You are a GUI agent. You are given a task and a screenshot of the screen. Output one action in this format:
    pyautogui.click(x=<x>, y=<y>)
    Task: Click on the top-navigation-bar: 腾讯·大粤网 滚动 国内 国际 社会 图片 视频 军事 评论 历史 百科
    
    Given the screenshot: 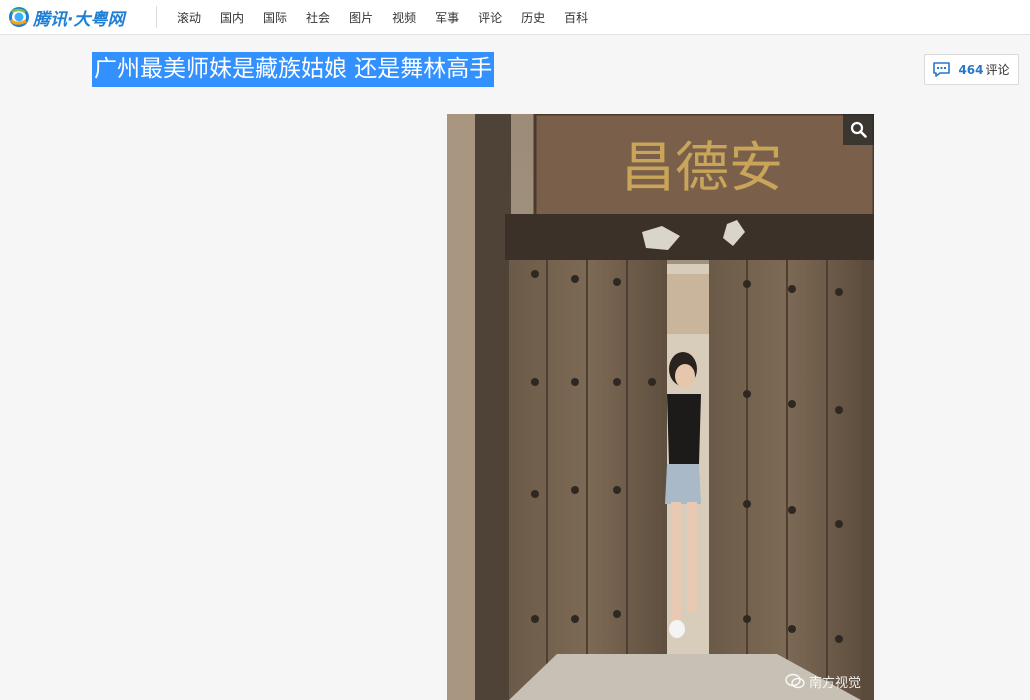 What is the action you would take?
    pyautogui.click(x=515, y=17)
    